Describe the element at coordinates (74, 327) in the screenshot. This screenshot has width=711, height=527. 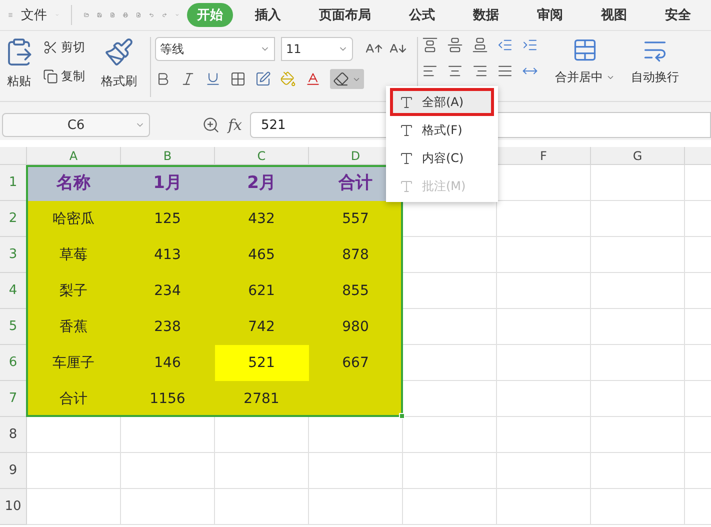
I see `table-cell: 香蕉` at that location.